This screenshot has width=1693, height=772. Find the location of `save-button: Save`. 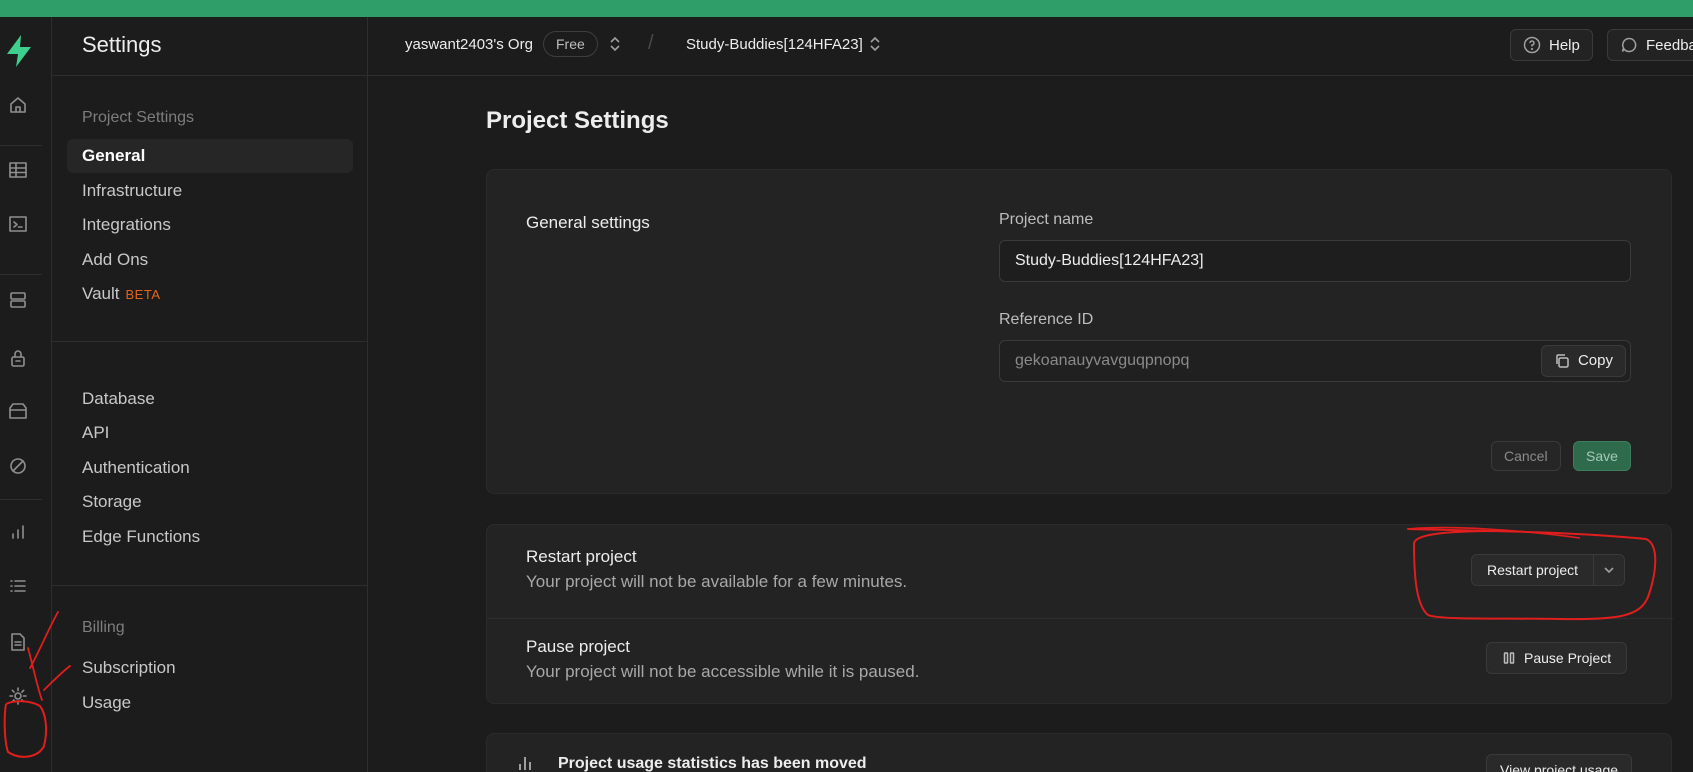

save-button: Save is located at coordinates (1602, 456).